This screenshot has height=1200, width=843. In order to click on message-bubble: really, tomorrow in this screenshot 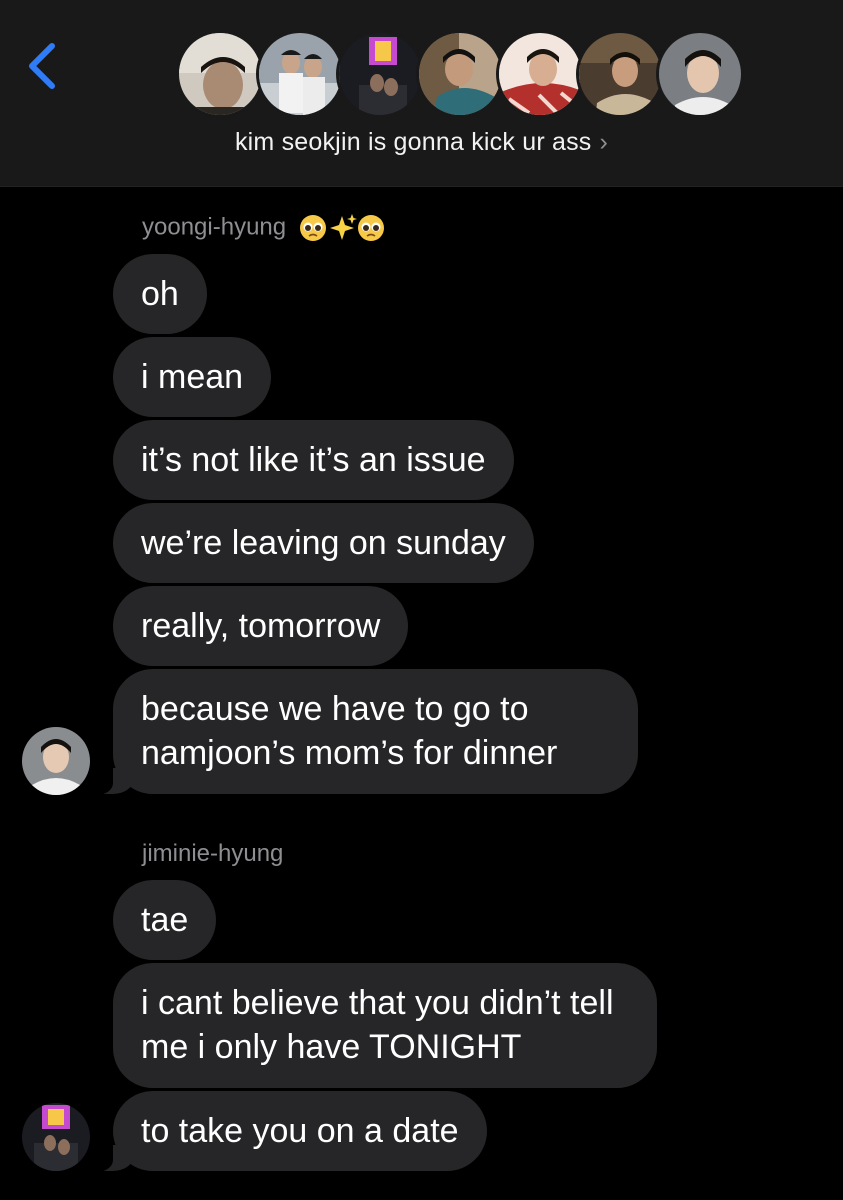, I will do `click(261, 626)`.